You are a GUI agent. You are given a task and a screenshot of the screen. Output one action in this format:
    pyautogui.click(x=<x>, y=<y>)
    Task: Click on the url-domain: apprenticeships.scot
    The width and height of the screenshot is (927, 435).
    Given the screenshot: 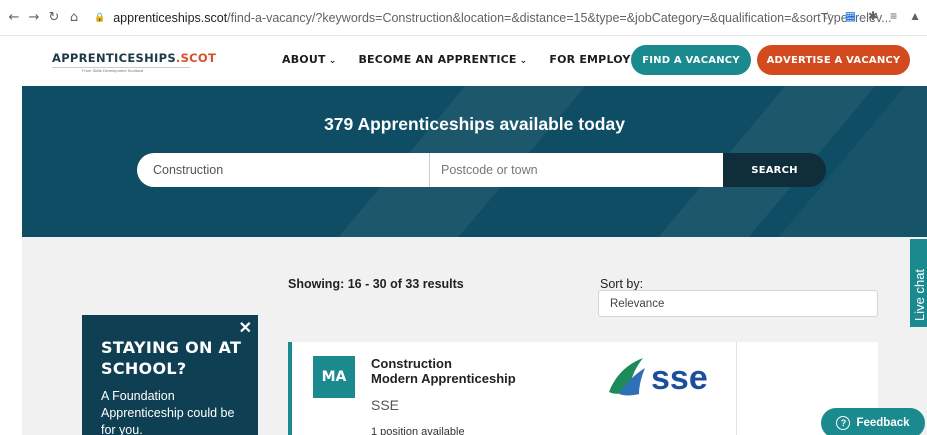 What is the action you would take?
    pyautogui.click(x=170, y=17)
    